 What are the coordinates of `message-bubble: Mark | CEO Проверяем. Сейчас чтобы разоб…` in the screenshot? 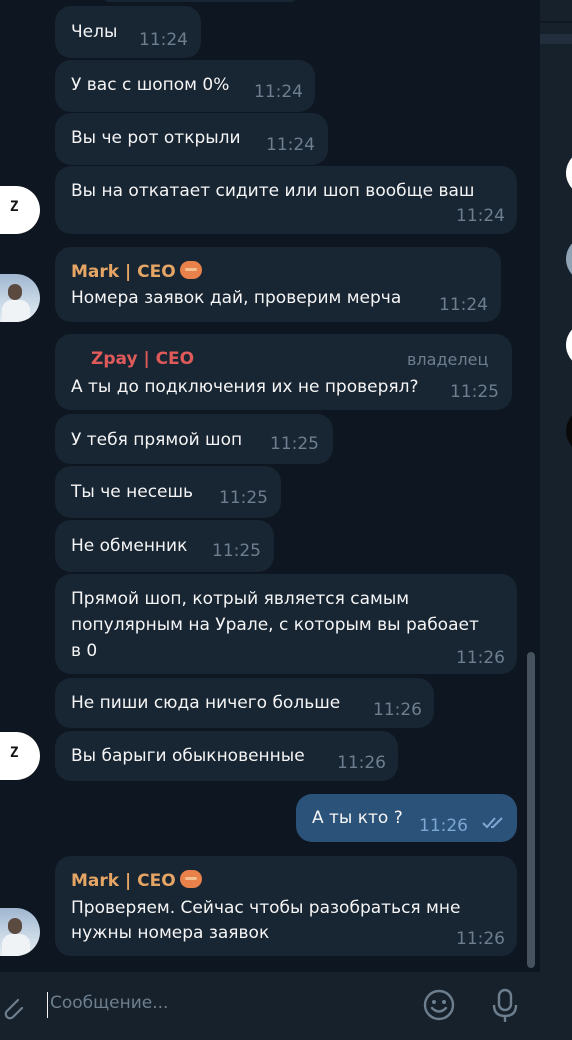 It's located at (286, 906).